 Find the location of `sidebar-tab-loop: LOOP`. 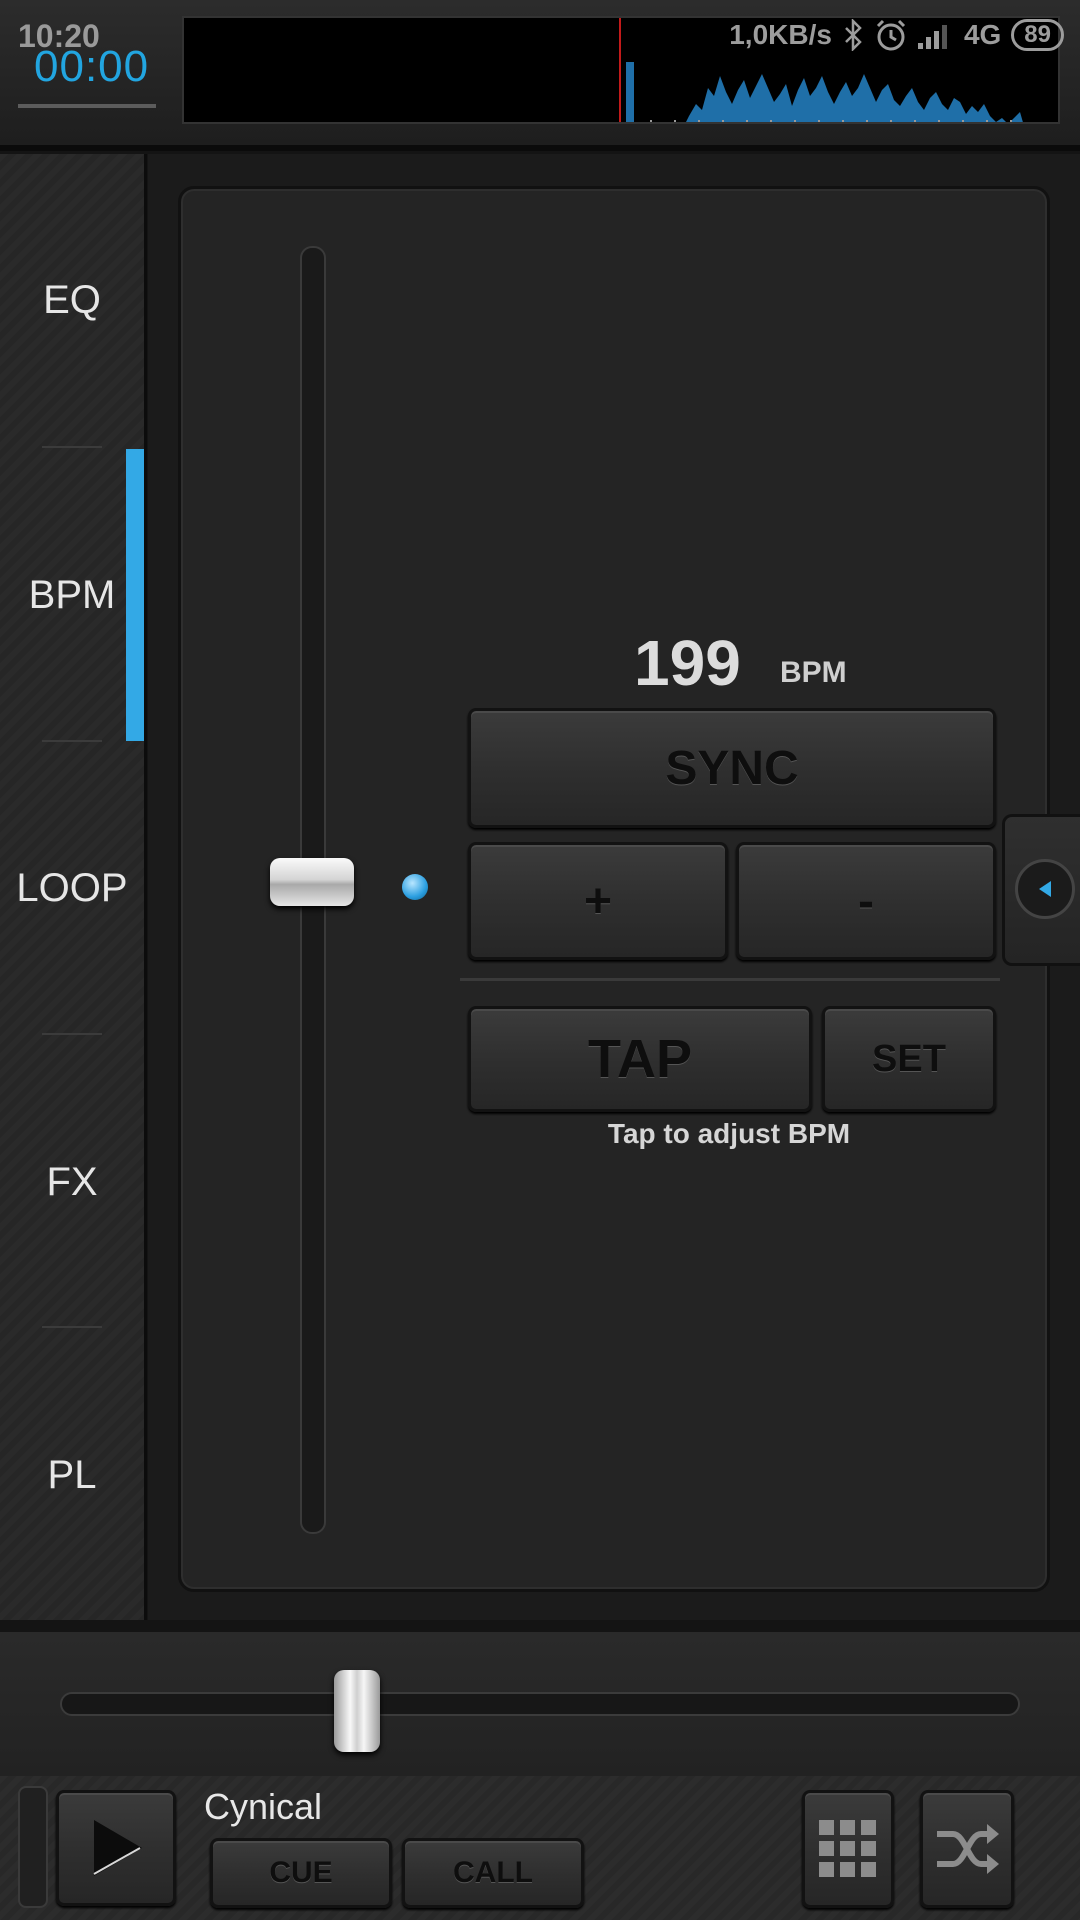

sidebar-tab-loop: LOOP is located at coordinates (72, 888).